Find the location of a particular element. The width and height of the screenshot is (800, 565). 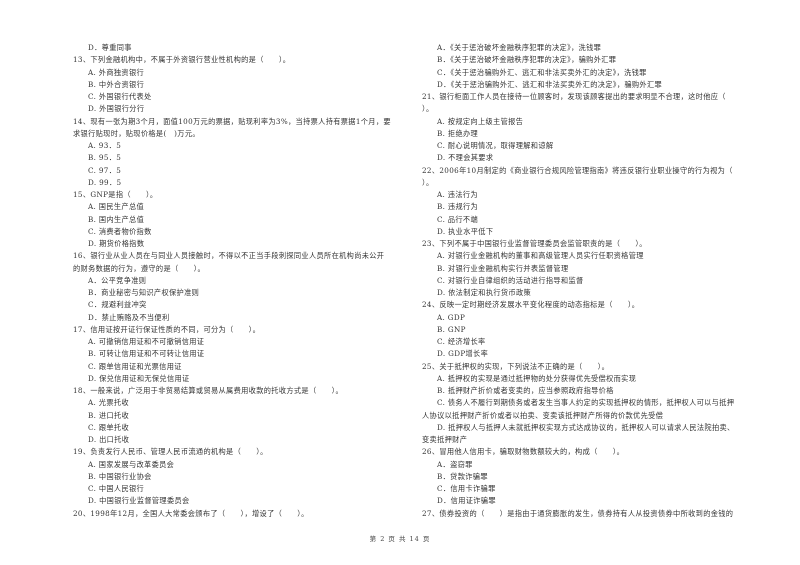

answer-option: B. 违规行为 is located at coordinates (458, 207).